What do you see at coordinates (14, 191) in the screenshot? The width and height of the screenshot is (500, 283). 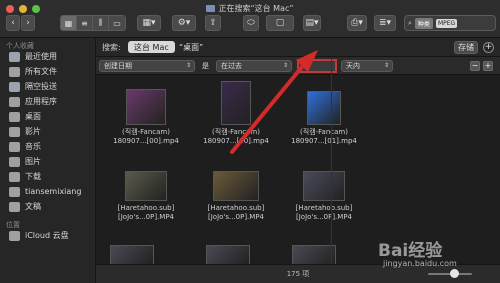 I see `home-icon` at bounding box center [14, 191].